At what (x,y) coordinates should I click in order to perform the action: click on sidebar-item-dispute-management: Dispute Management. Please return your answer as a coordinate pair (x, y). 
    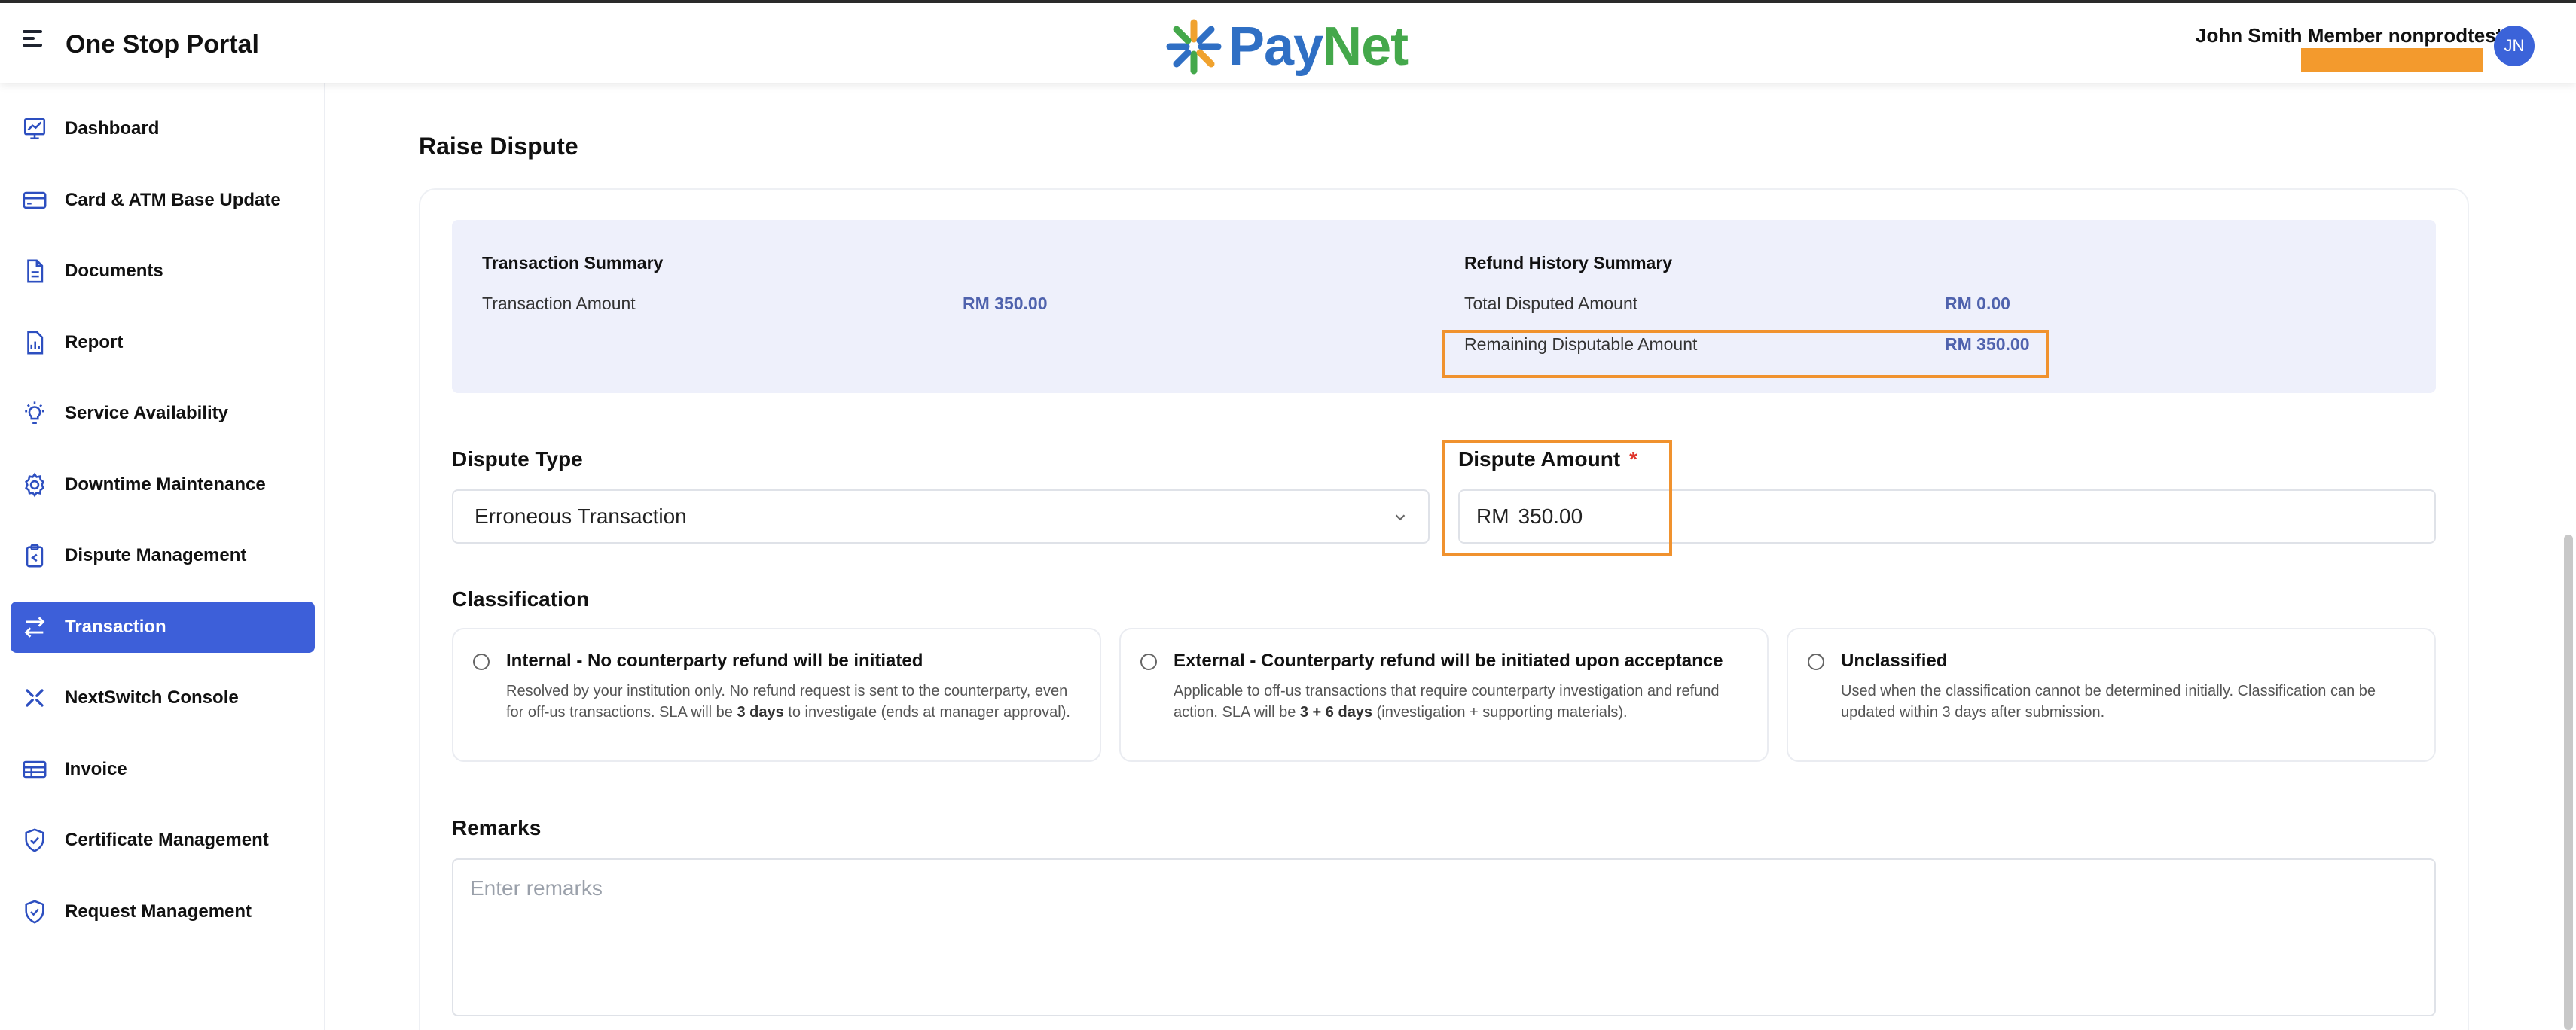
    Looking at the image, I should click on (163, 555).